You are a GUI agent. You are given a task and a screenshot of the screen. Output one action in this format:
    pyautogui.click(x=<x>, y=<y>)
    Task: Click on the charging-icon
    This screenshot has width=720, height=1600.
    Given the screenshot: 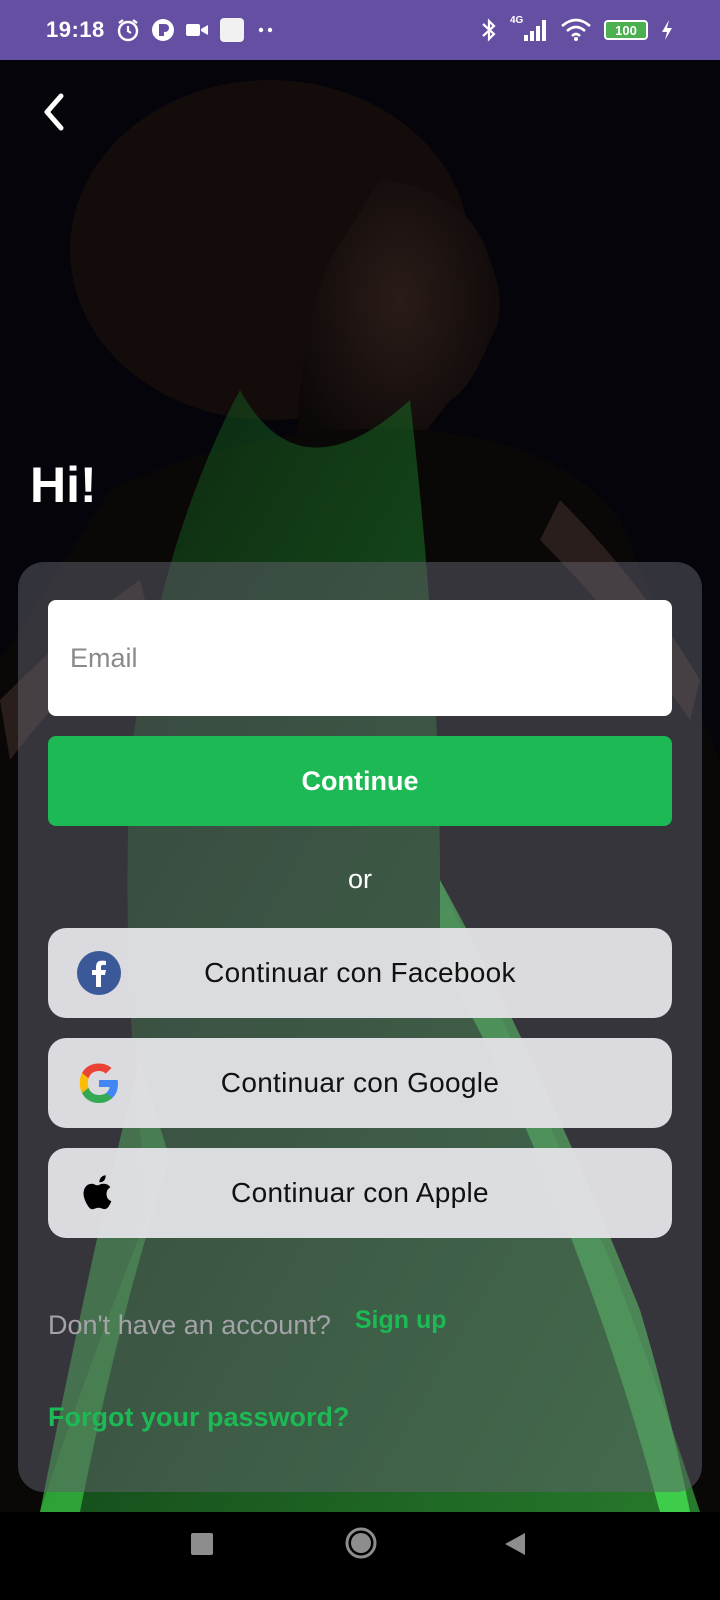 What is the action you would take?
    pyautogui.click(x=667, y=30)
    